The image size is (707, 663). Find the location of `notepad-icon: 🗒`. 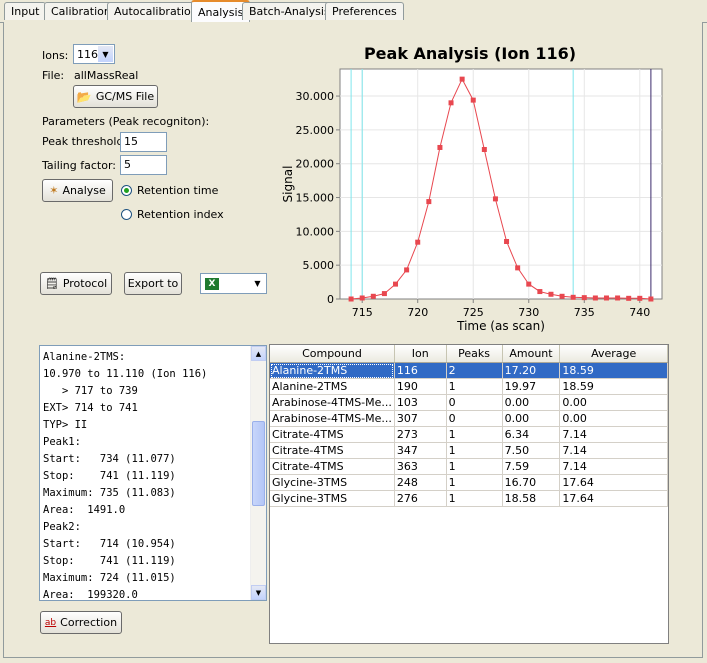

notepad-icon: 🗒 is located at coordinates (51, 283).